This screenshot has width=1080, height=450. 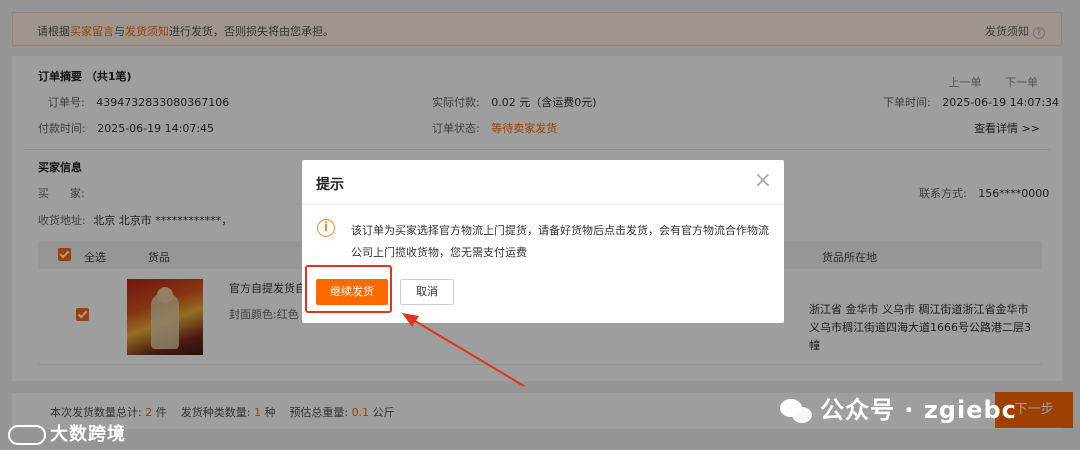 I want to click on brand-logo-icon, so click(x=27, y=435).